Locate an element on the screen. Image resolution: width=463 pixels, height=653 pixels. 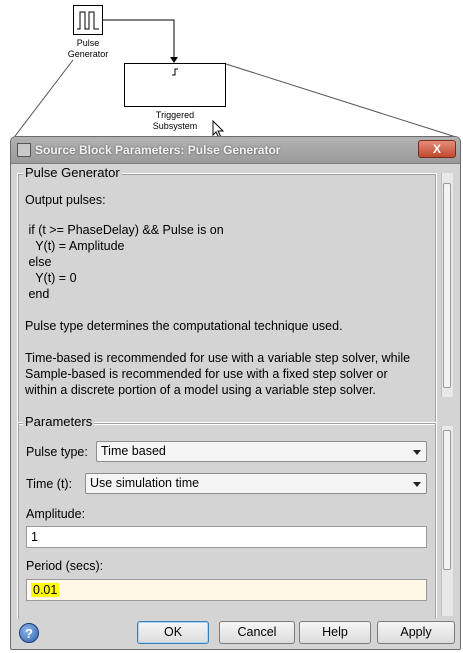
description-group-title: Pulse Generator is located at coordinates (72, 172).